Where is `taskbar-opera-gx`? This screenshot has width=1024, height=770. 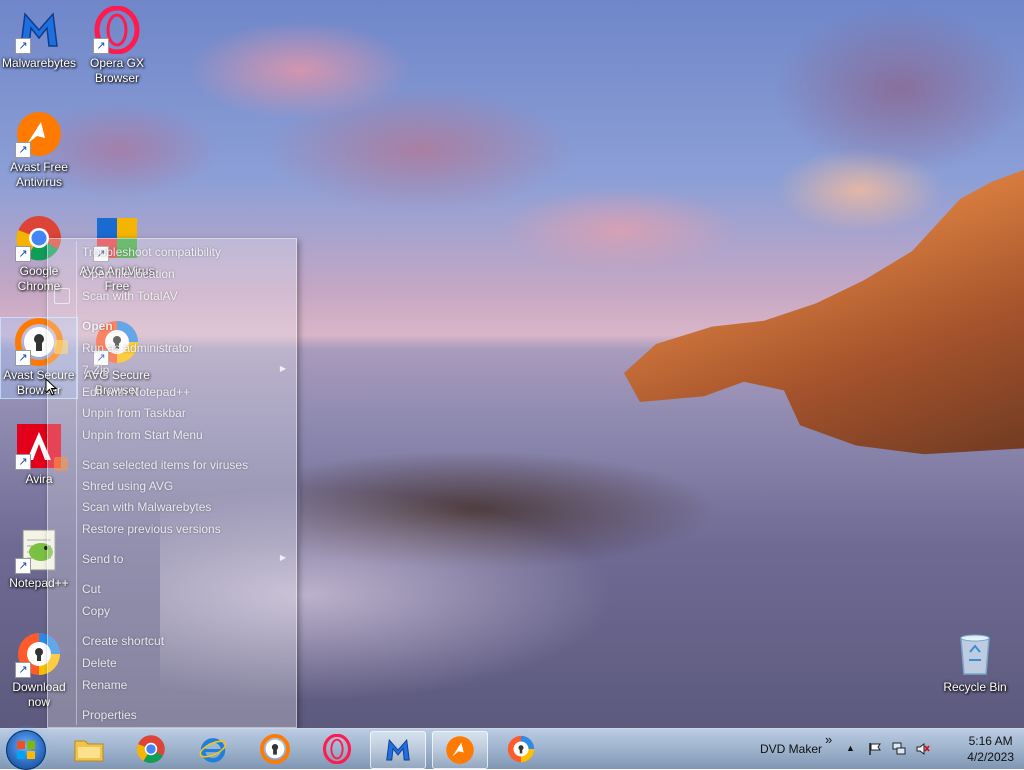 taskbar-opera-gx is located at coordinates (337, 749).